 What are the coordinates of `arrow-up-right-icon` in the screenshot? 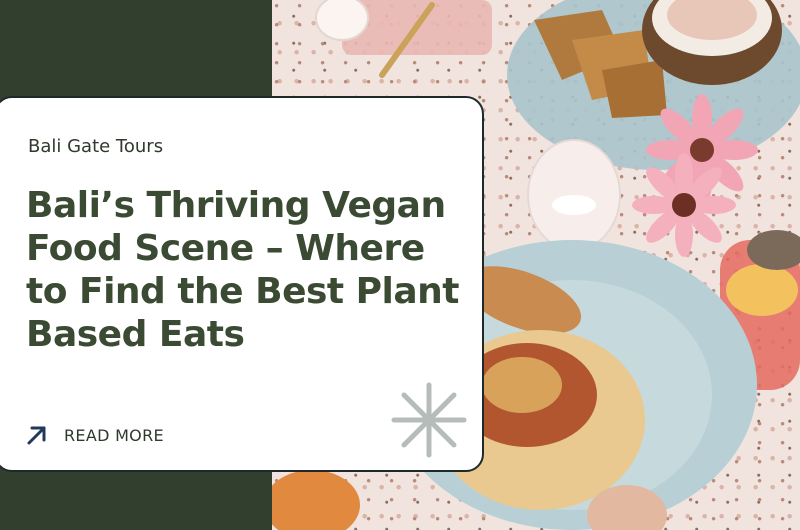 It's located at (37, 435).